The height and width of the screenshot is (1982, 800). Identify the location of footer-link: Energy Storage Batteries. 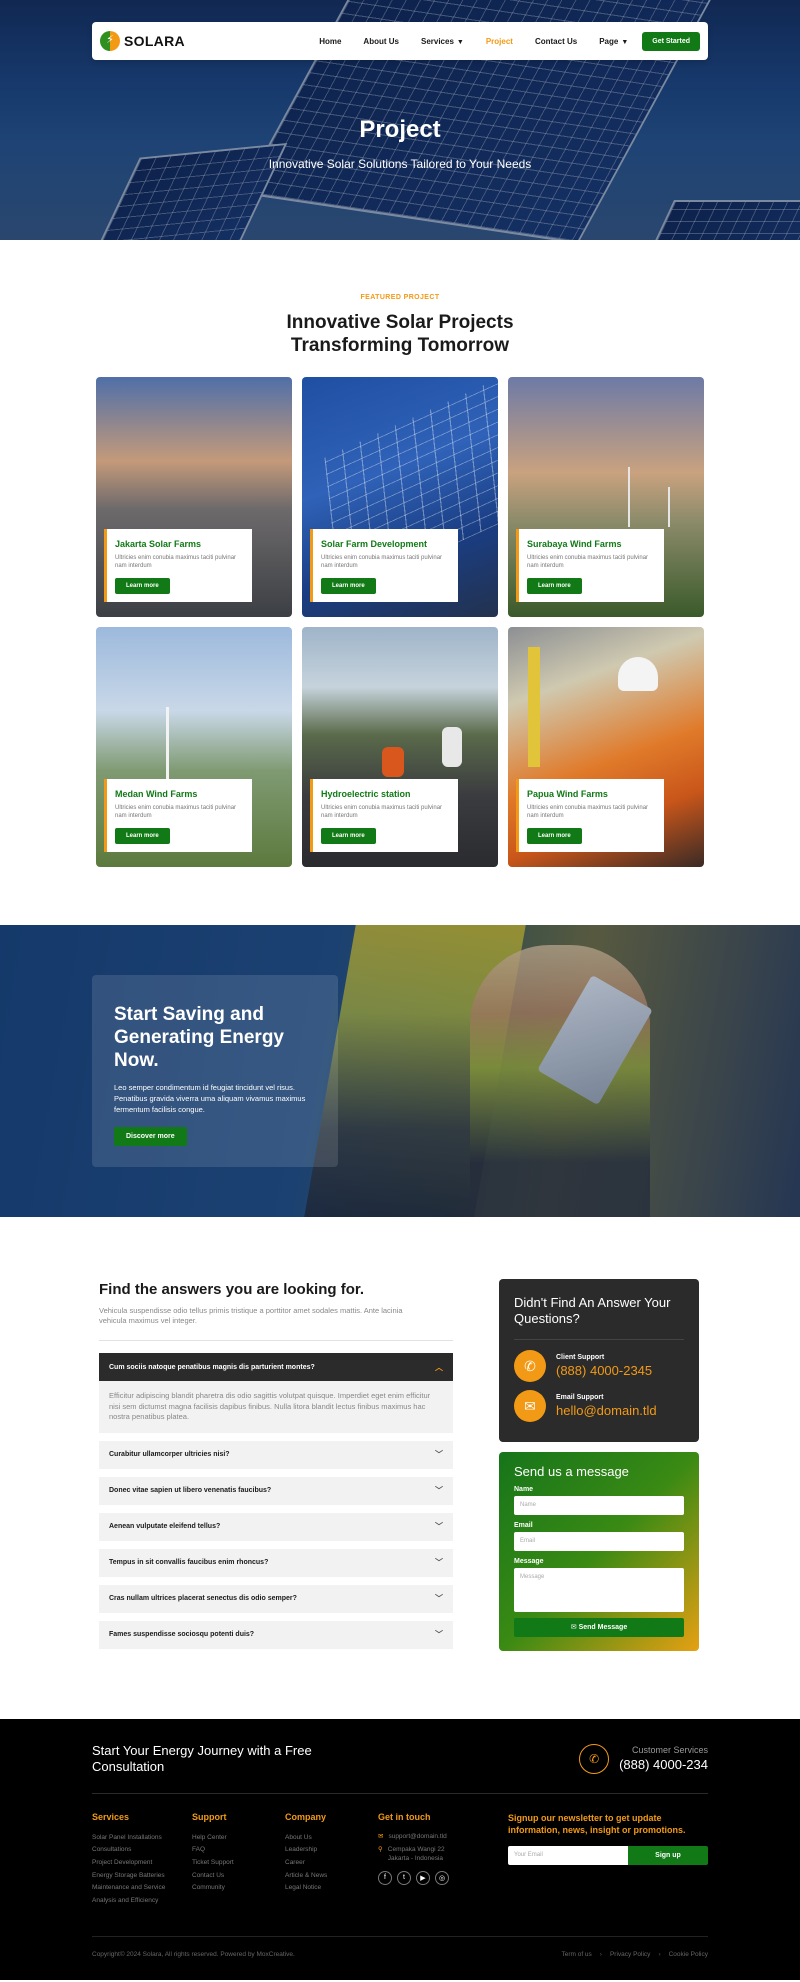
(142, 1876).